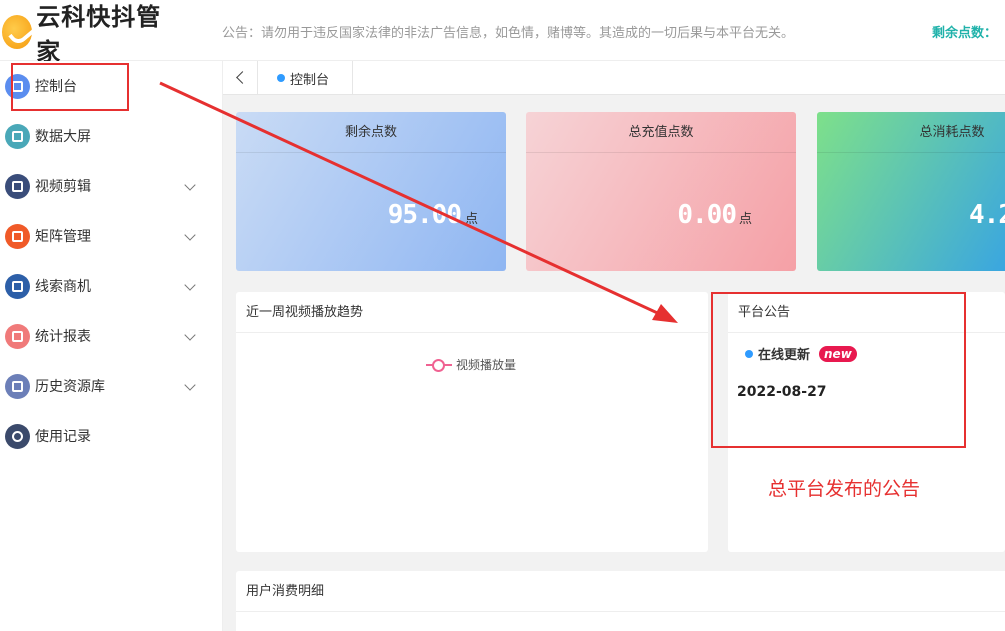 The image size is (1005, 631). What do you see at coordinates (665, 313) in the screenshot?
I see `arrow-head` at bounding box center [665, 313].